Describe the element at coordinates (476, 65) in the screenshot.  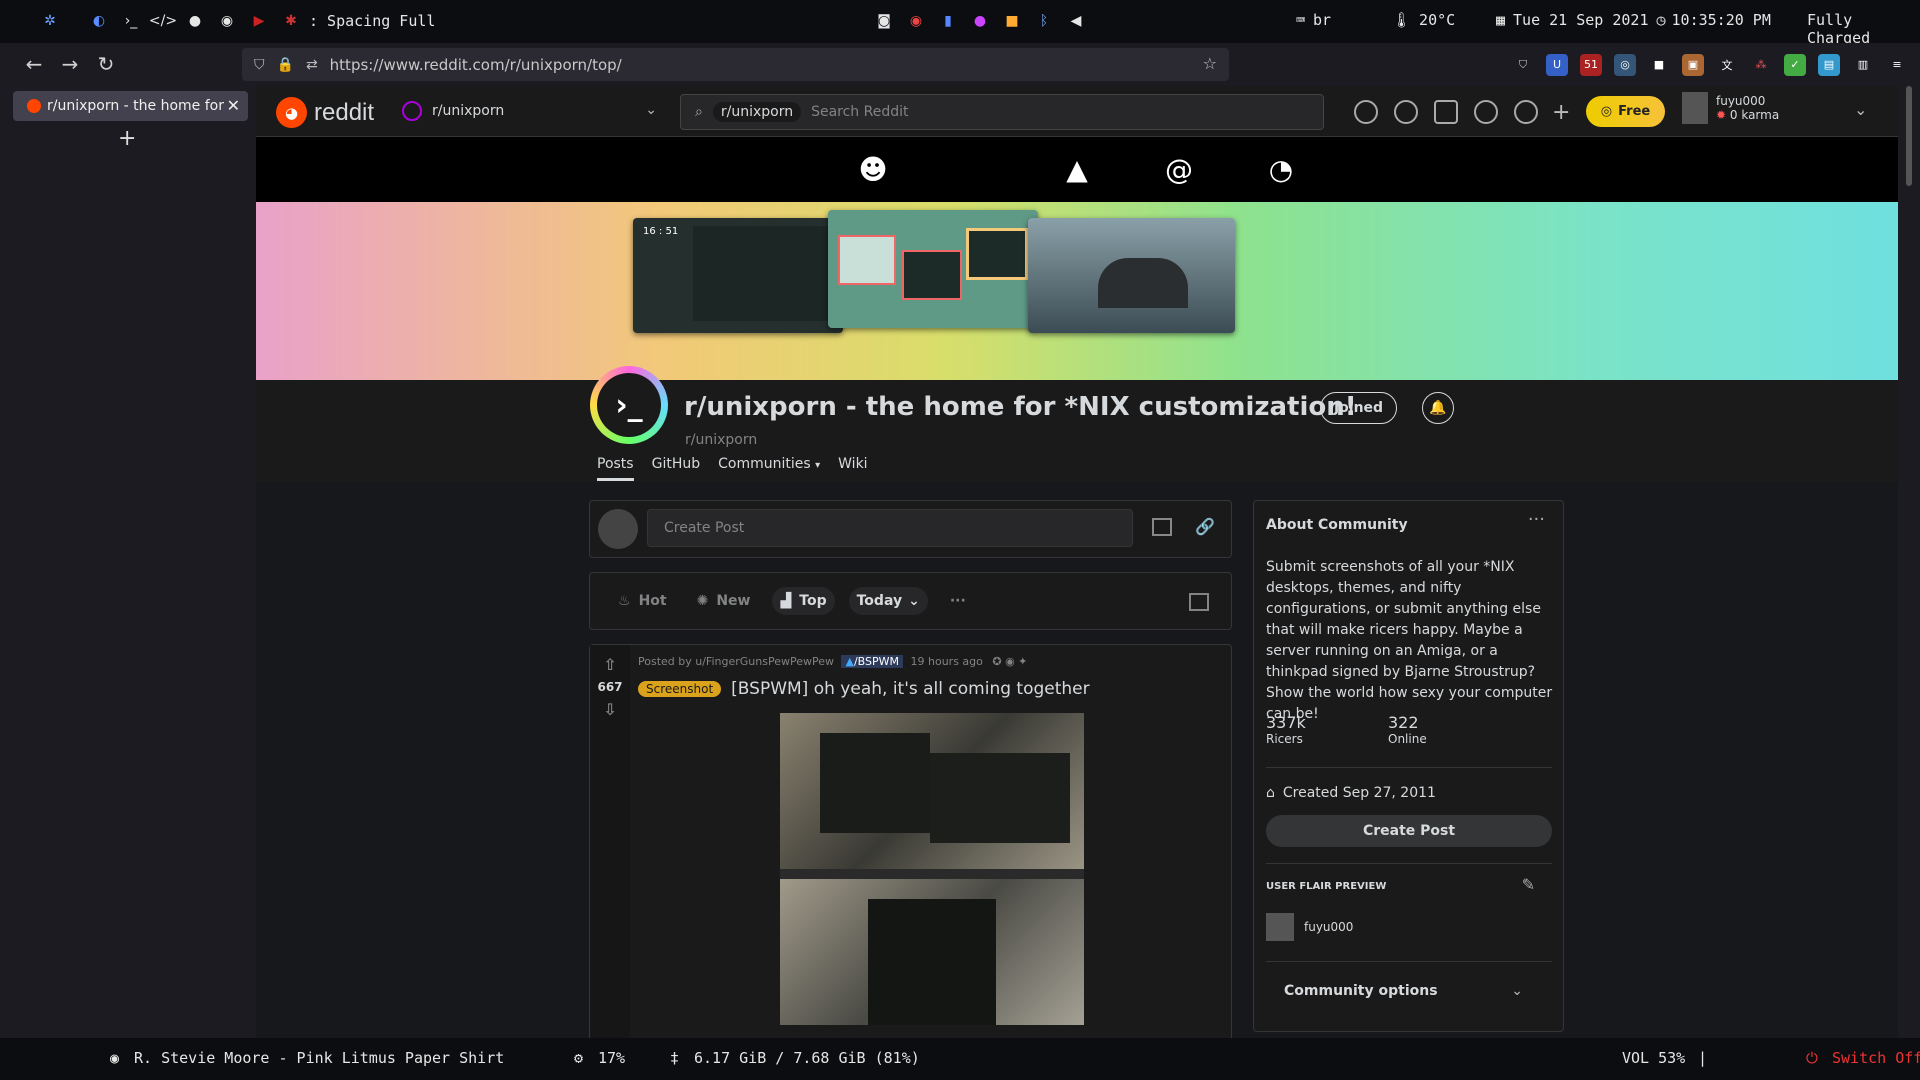
I see `url-text: https://www.reddit.com/r/unixporn/top/` at that location.